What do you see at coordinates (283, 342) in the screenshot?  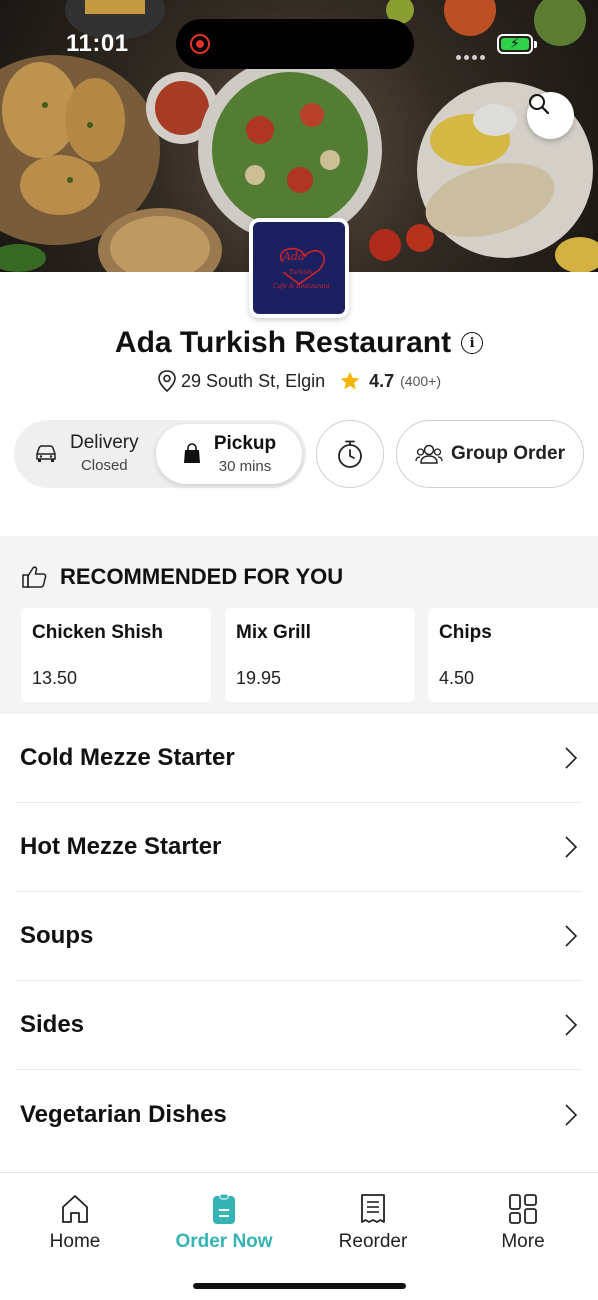 I see `restaurant-name: Ada Turkish Restaurant` at bounding box center [283, 342].